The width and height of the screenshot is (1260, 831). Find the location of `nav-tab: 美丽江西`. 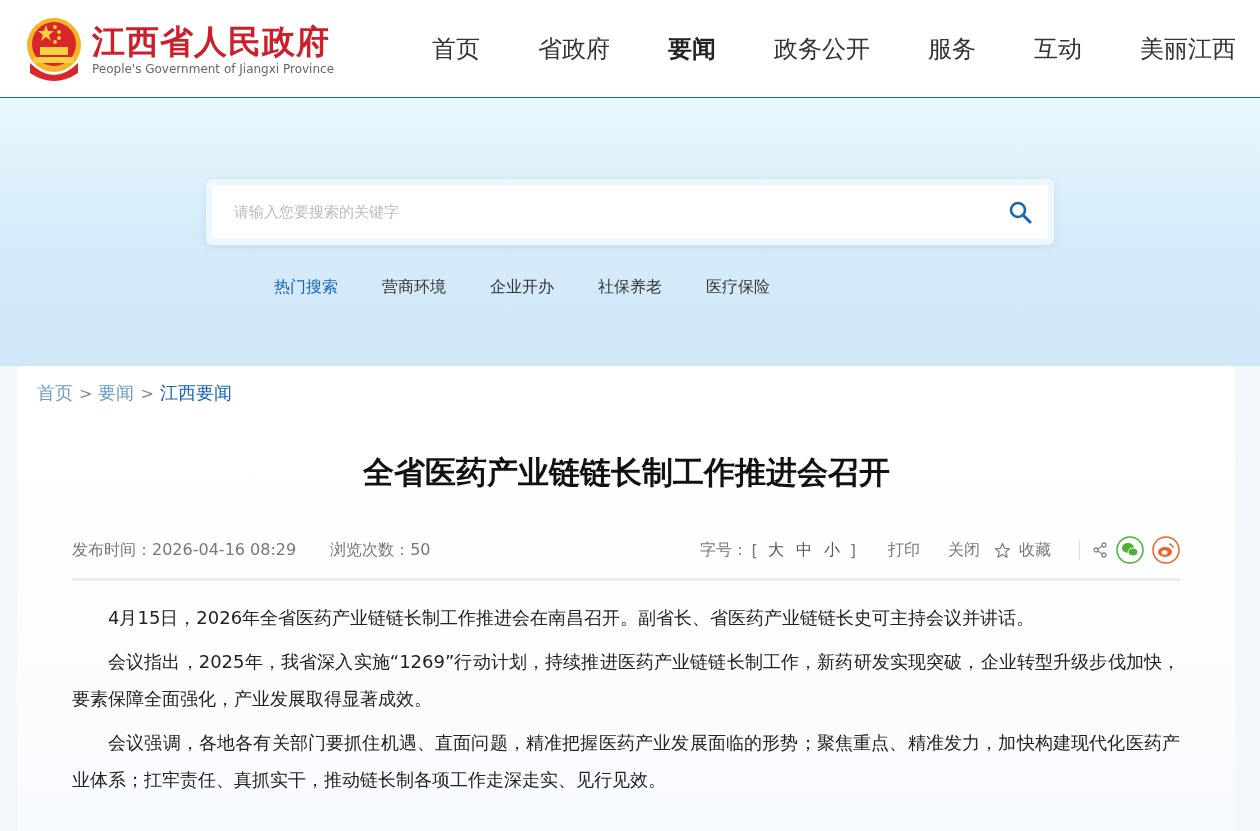

nav-tab: 美丽江西 is located at coordinates (1188, 48).